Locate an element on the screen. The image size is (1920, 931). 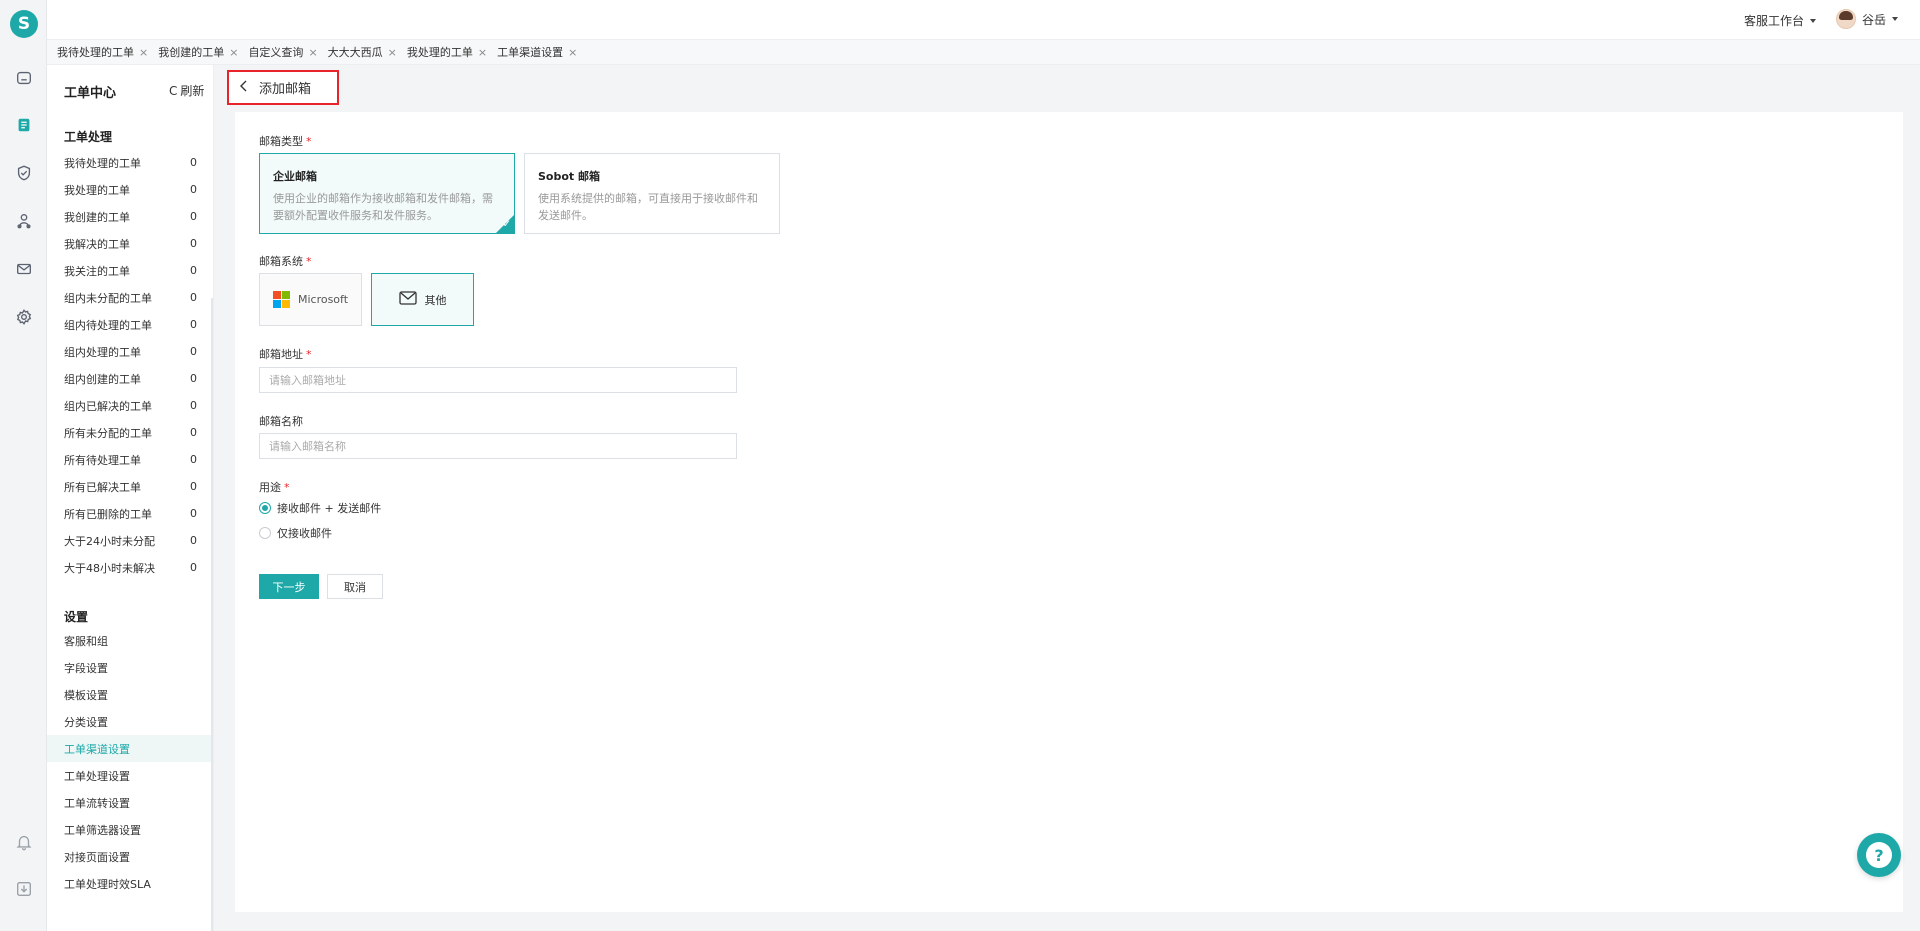
mailbox-name-input is located at coordinates (498, 446).